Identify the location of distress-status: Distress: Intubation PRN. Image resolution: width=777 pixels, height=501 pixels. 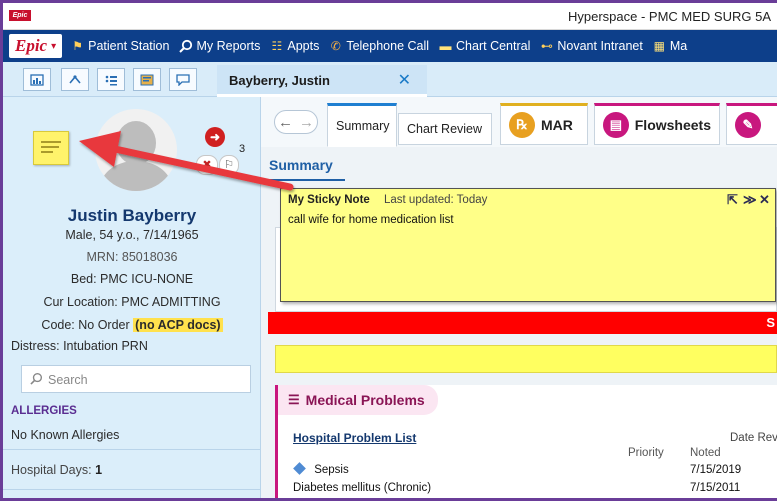
(79, 346).